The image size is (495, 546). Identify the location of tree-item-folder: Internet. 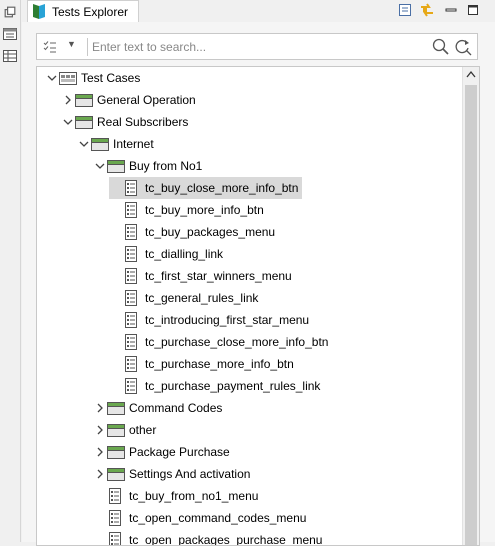
(117, 144).